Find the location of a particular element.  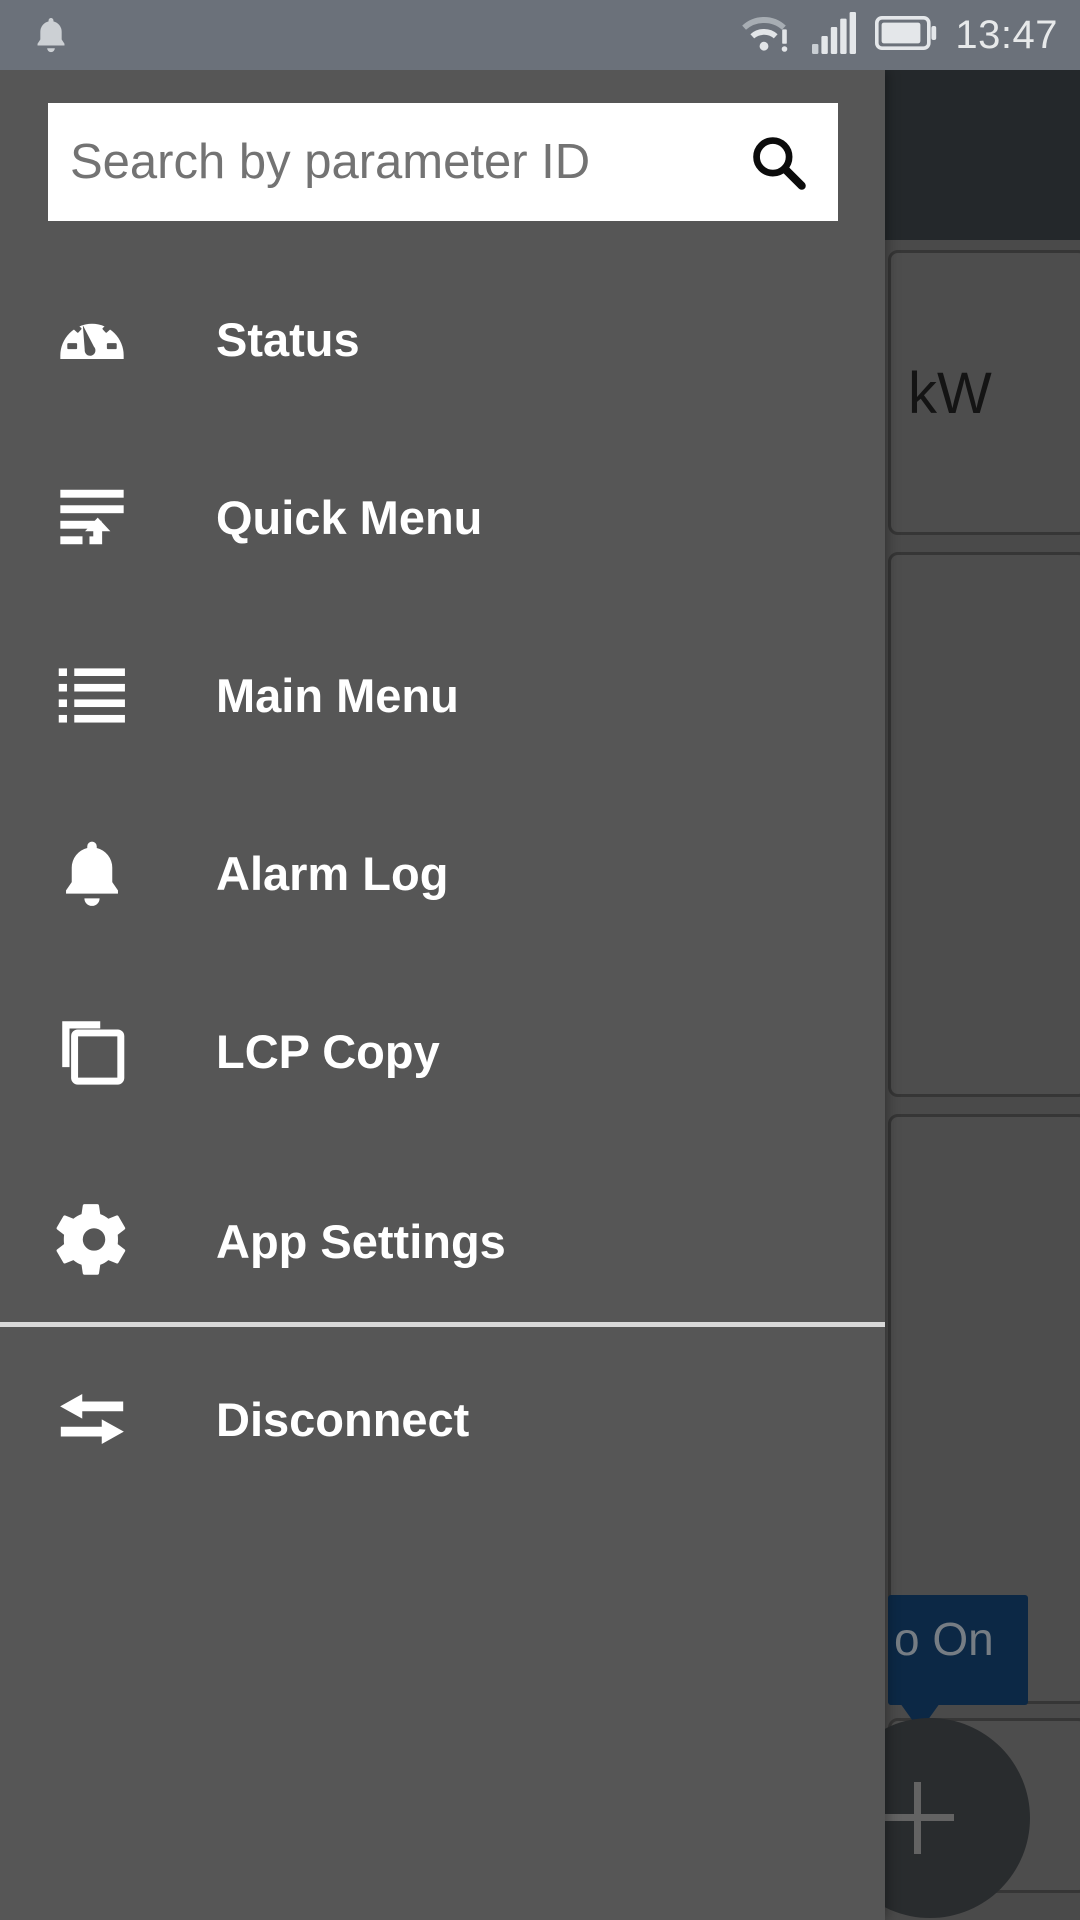

status-bar: 13:47 is located at coordinates (540, 35).